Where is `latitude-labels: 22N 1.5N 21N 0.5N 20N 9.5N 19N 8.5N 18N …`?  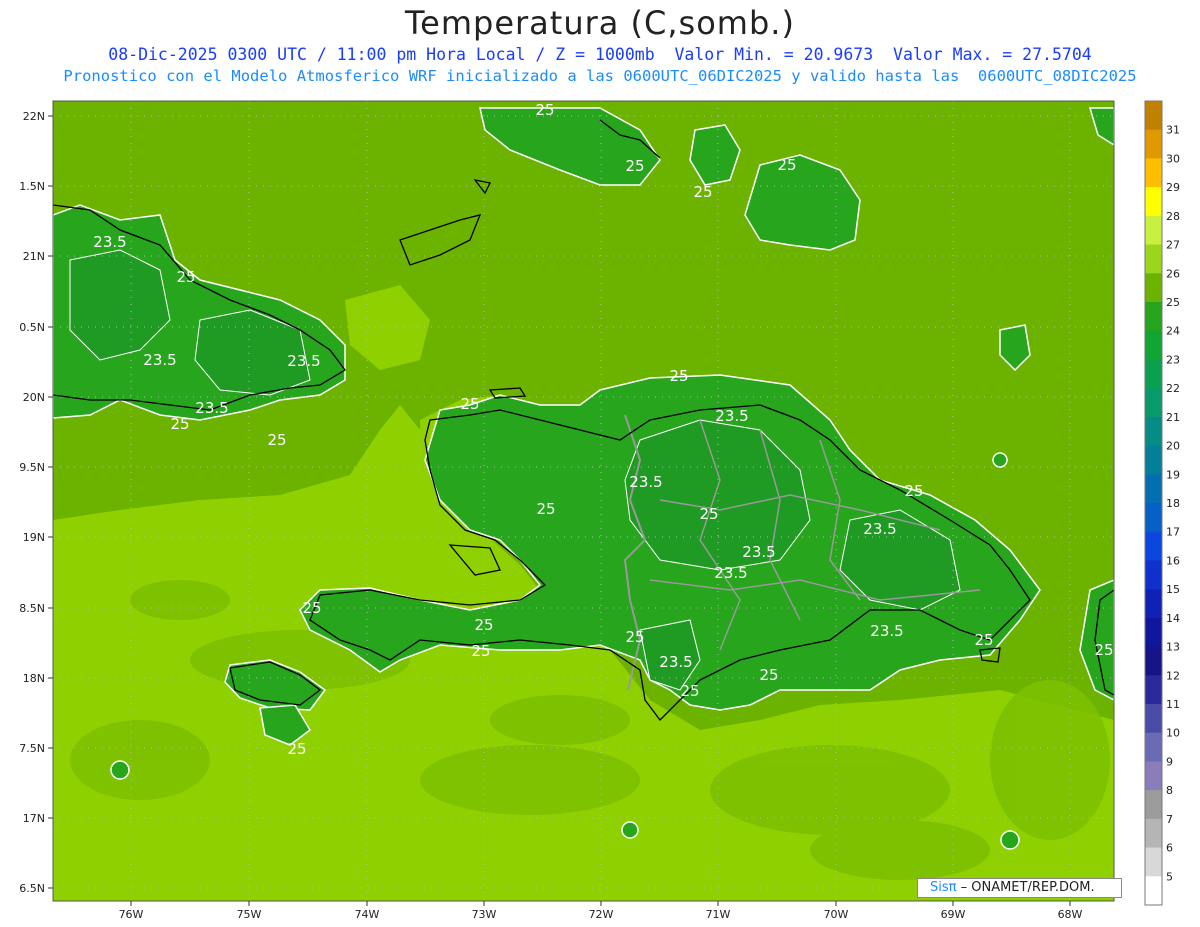
latitude-labels: 22N 1.5N 21N 0.5N 20N 9.5N 19N 8.5N 18N … is located at coordinates (32, 502).